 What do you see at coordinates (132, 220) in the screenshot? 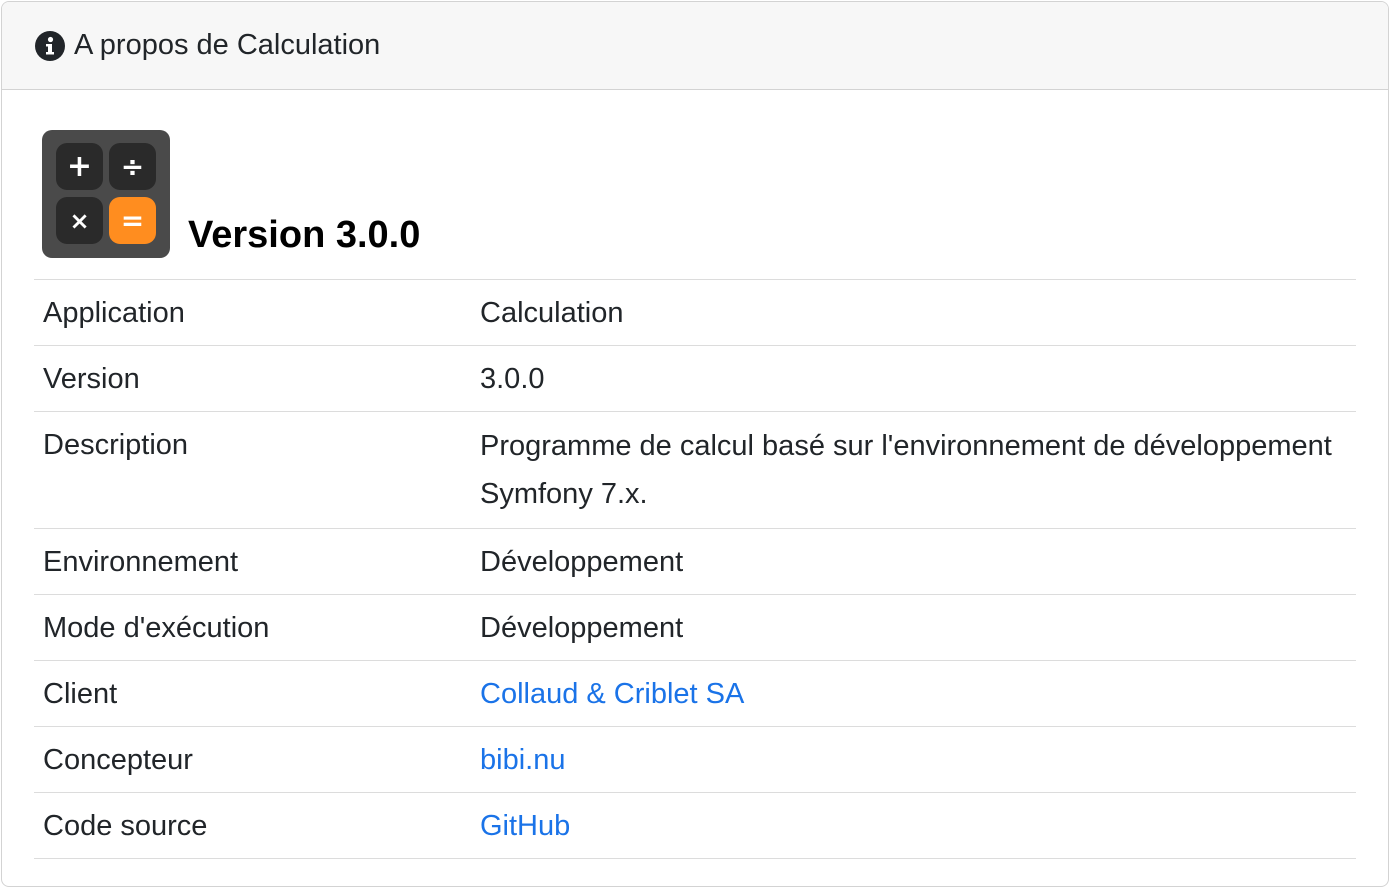
I see `equals-key-icon: =` at bounding box center [132, 220].